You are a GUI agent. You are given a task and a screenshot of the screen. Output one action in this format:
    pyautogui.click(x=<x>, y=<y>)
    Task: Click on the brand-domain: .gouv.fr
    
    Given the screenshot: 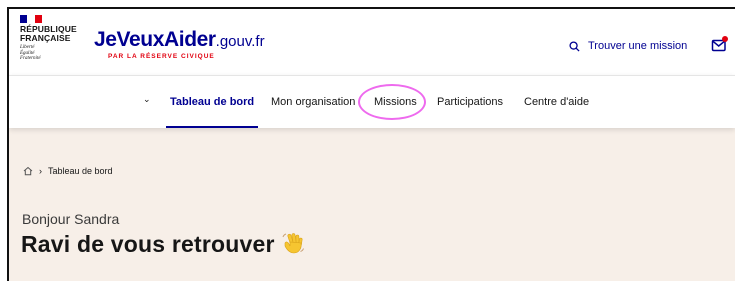 What is the action you would take?
    pyautogui.click(x=240, y=41)
    